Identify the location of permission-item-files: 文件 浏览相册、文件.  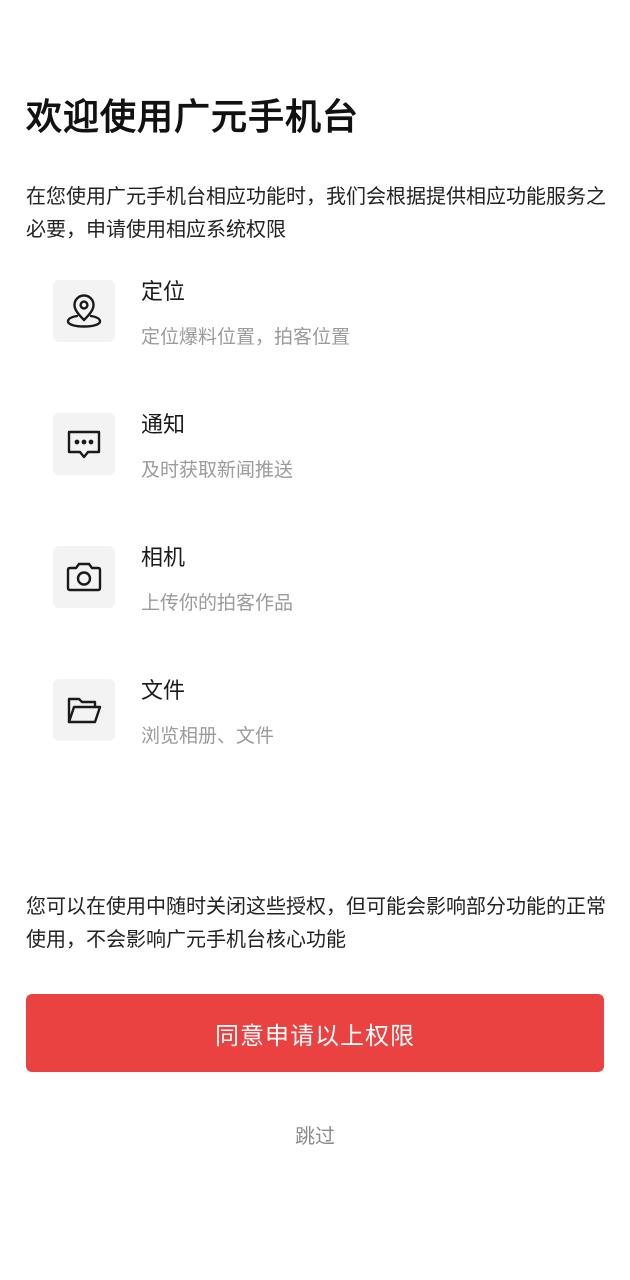
(313, 719).